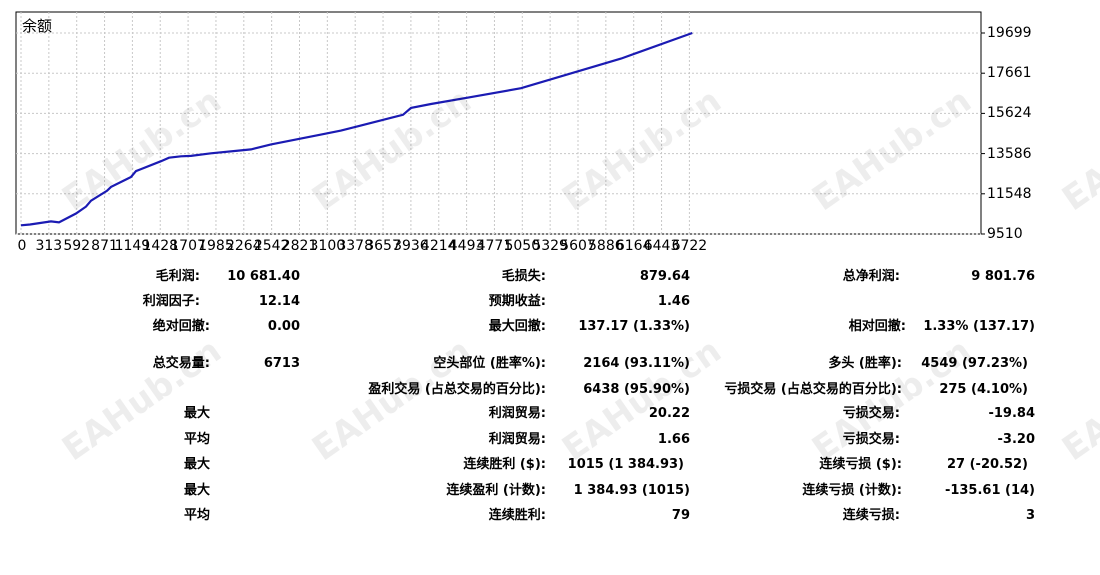 Image resolution: width=1100 pixels, height=575 pixels. Describe the element at coordinates (181, 326) in the screenshot. I see `stat-label: 绝对回撤:` at that location.